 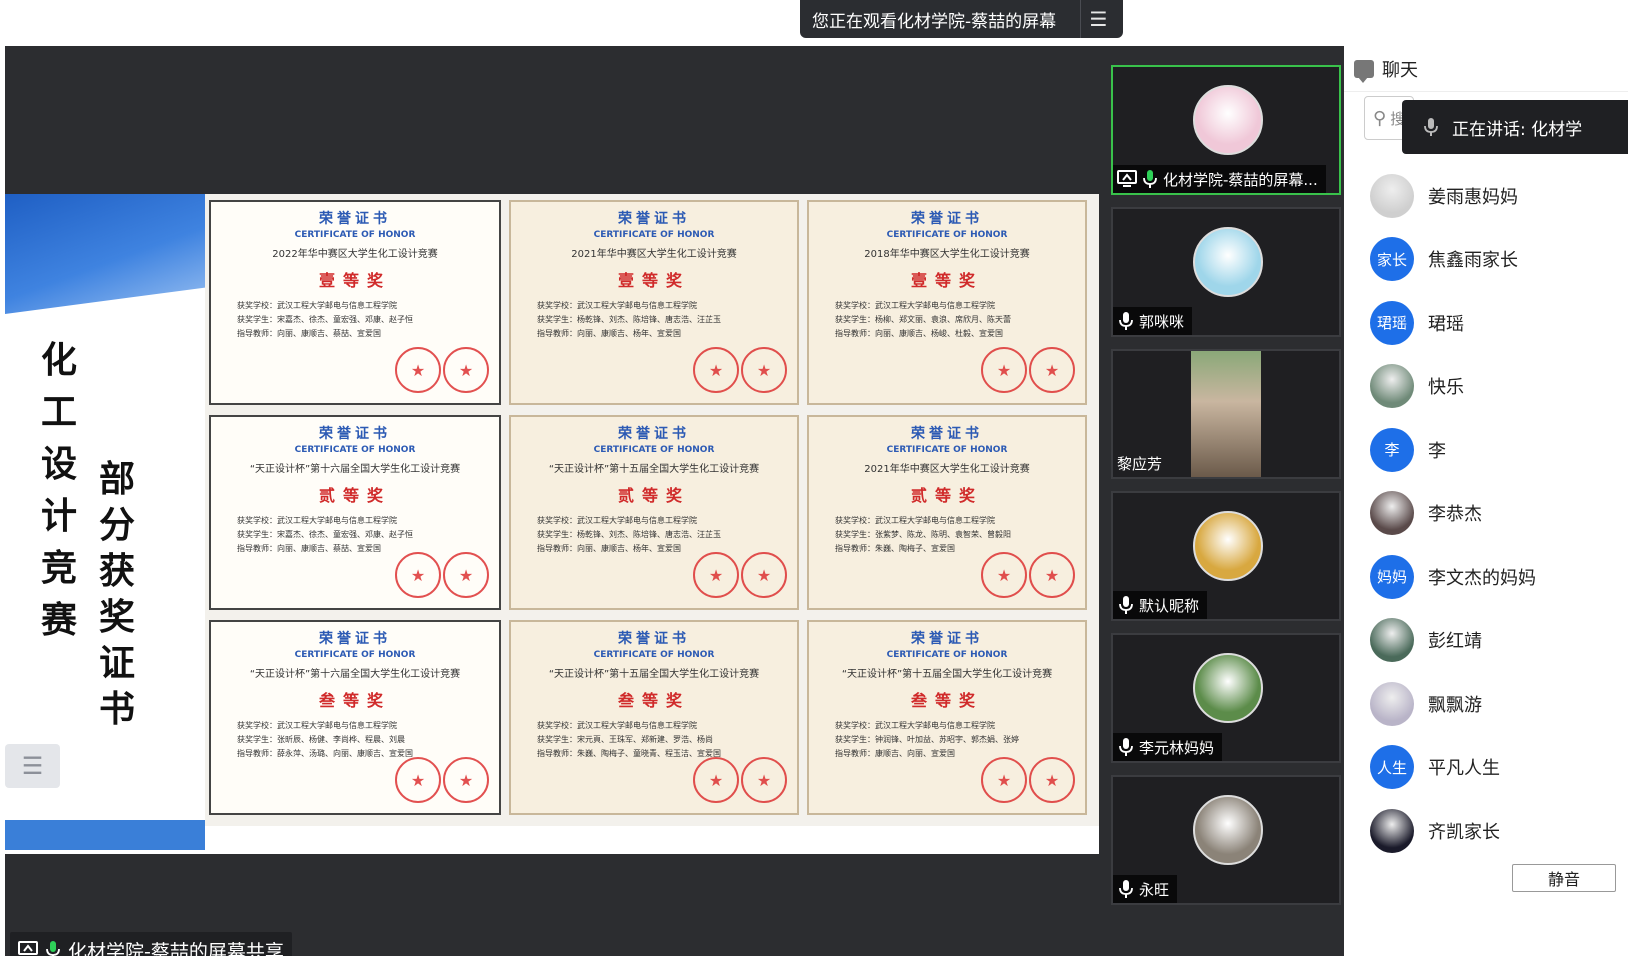 What do you see at coordinates (625, 739) in the screenshot?
I see `certificate-students: 获奖学生：宋元頁、王珠军、郑新建、罗浩、杨尚` at bounding box center [625, 739].